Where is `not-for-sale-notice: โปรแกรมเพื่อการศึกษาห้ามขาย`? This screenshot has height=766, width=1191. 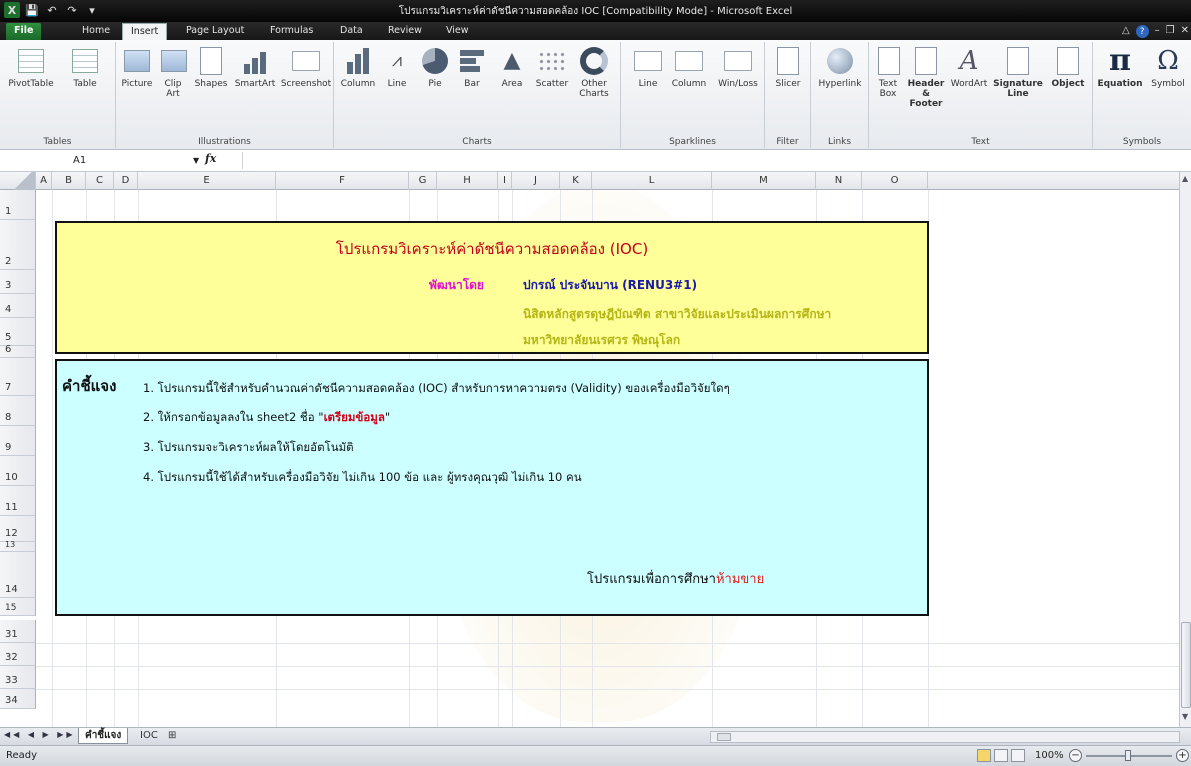 not-for-sale-notice: โปรแกรมเพื่อการศึกษาห้ามขาย is located at coordinates (676, 579).